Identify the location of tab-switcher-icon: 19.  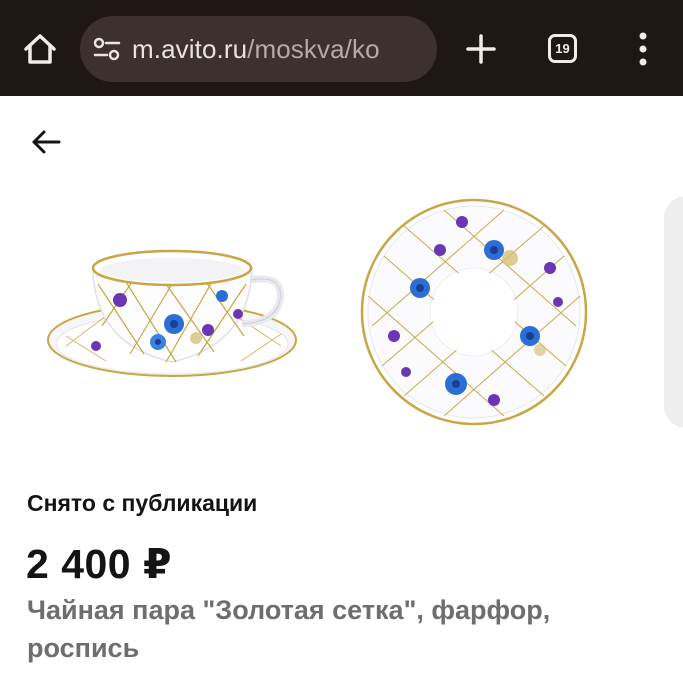
(562, 48).